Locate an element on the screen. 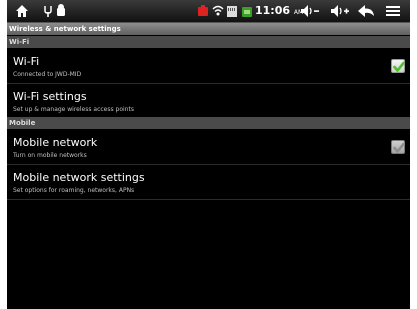 The width and height of the screenshot is (417, 309). mobile-network-checkbox is located at coordinates (398, 147).